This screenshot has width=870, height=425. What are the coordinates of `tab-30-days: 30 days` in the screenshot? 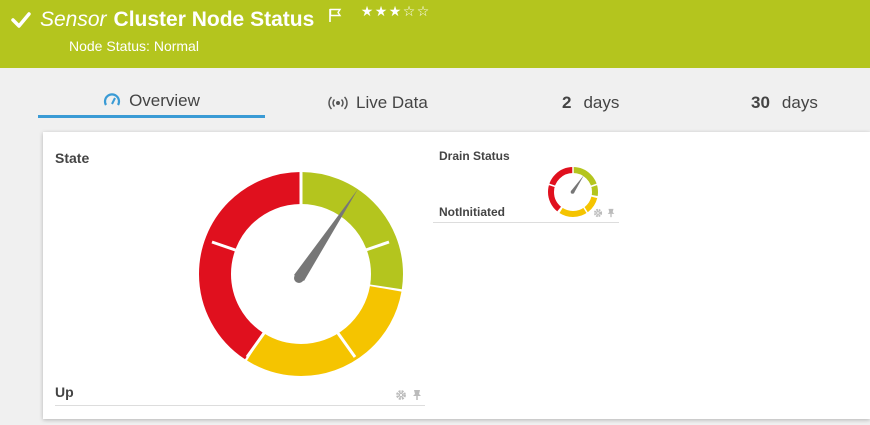 It's located at (784, 103).